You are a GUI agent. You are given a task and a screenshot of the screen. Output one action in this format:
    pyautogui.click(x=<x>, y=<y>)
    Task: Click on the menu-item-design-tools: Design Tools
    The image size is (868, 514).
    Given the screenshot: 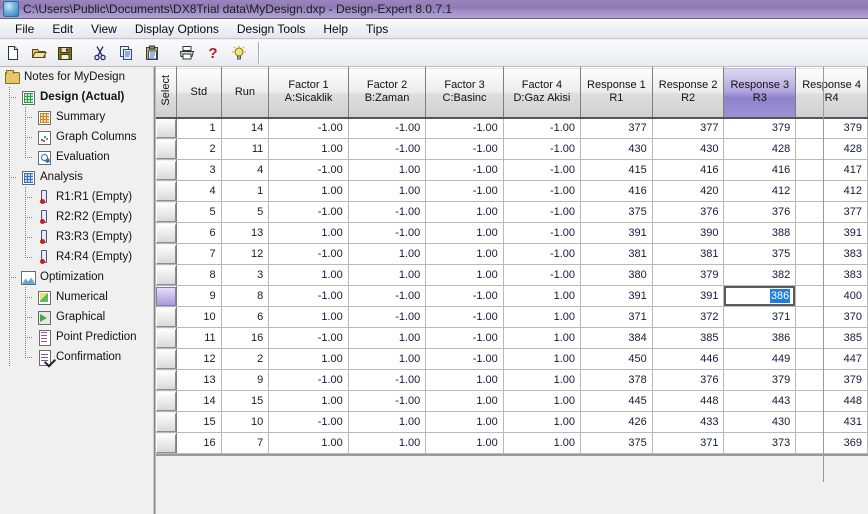 What is the action you would take?
    pyautogui.click(x=271, y=29)
    